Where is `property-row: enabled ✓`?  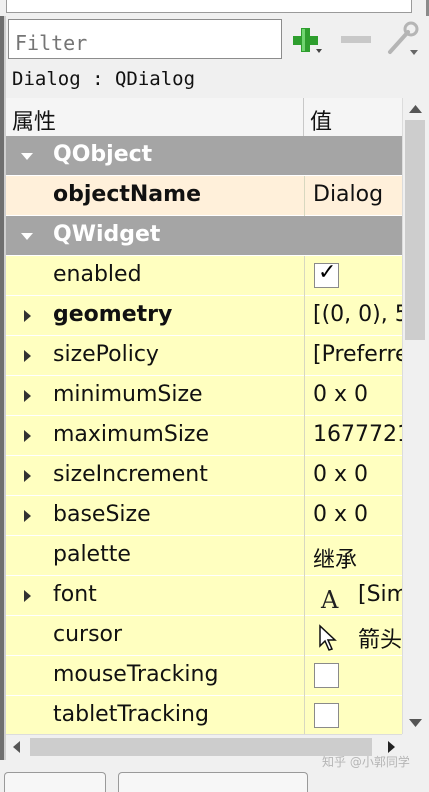
property-row: enabled ✓ is located at coordinates (204, 276).